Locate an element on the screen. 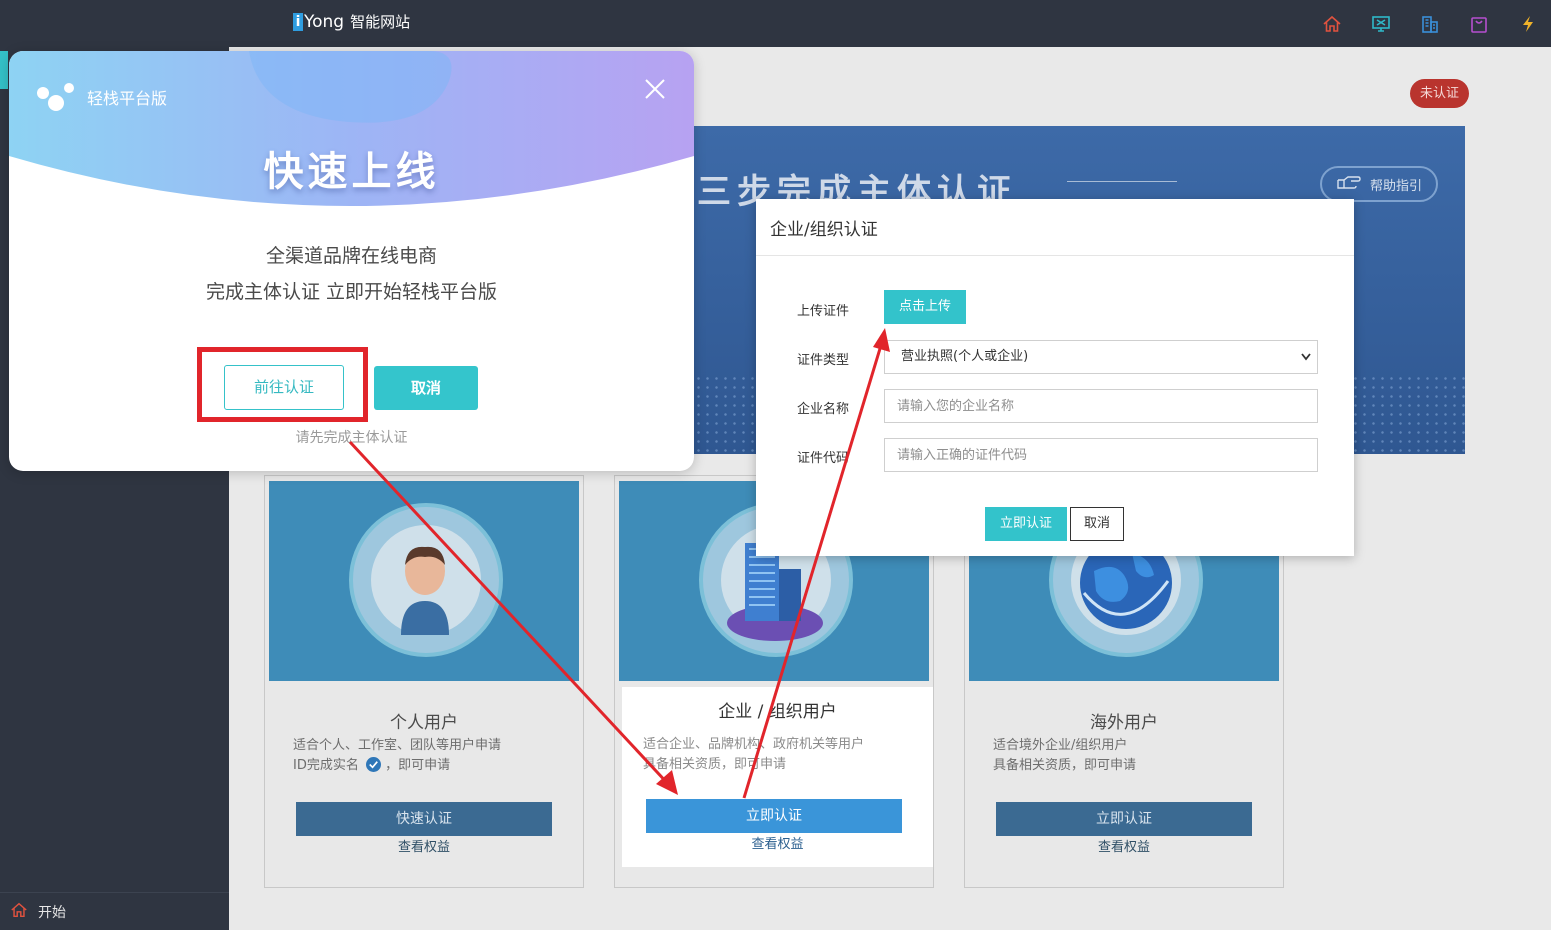 Image resolution: width=1551 pixels, height=930 pixels. card-description-line: ID完成实名 ，即可申请 is located at coordinates (428, 766).